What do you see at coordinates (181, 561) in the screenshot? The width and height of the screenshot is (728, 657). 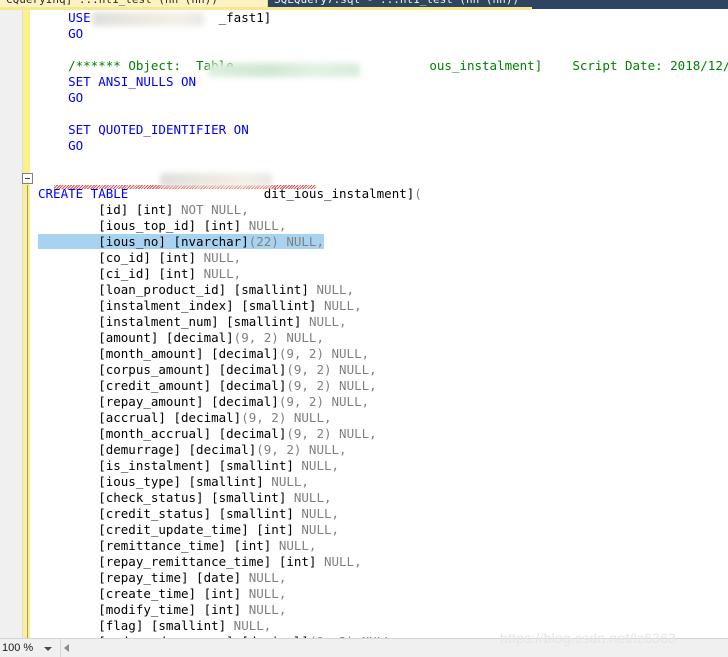 I see `code-token-blk: [repay_remittance_time] [int]` at bounding box center [181, 561].